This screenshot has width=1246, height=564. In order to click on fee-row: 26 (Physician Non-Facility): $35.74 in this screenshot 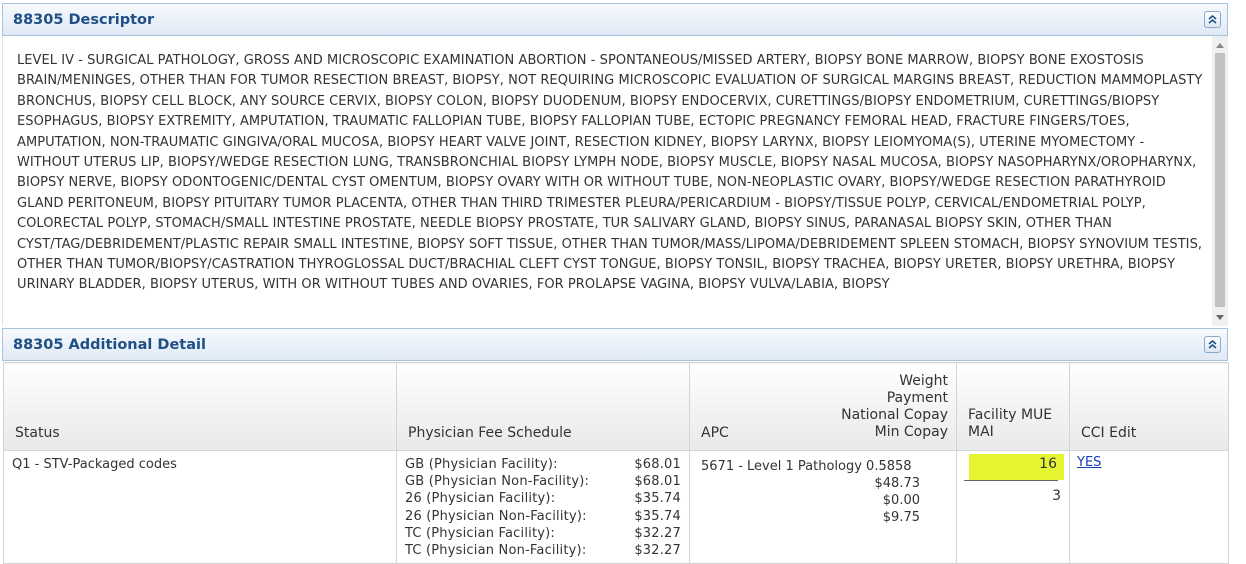, I will do `click(543, 516)`.